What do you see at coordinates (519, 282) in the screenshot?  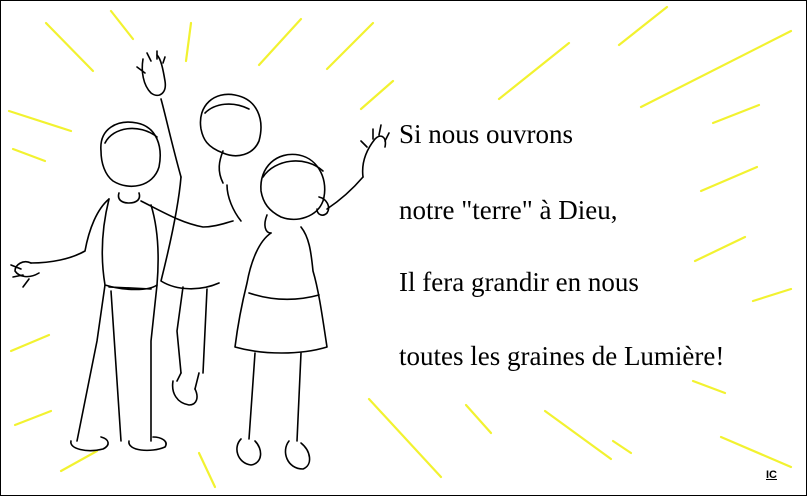 I see `poem-line-3: Il fera grandir en nous` at bounding box center [519, 282].